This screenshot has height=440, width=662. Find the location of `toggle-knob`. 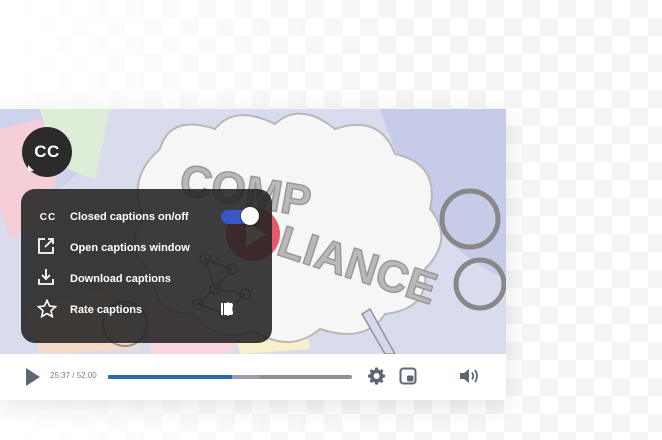

toggle-knob is located at coordinates (250, 216).